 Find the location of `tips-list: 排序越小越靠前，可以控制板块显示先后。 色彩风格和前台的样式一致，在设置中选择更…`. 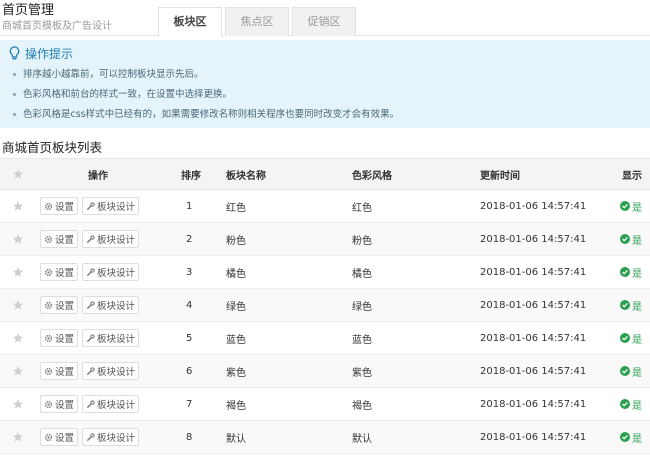

tips-list: 排序越小越靠前，可以控制板块显示先后。 色彩风格和前台的样式一致，在设置中选择更… is located at coordinates (206, 95).